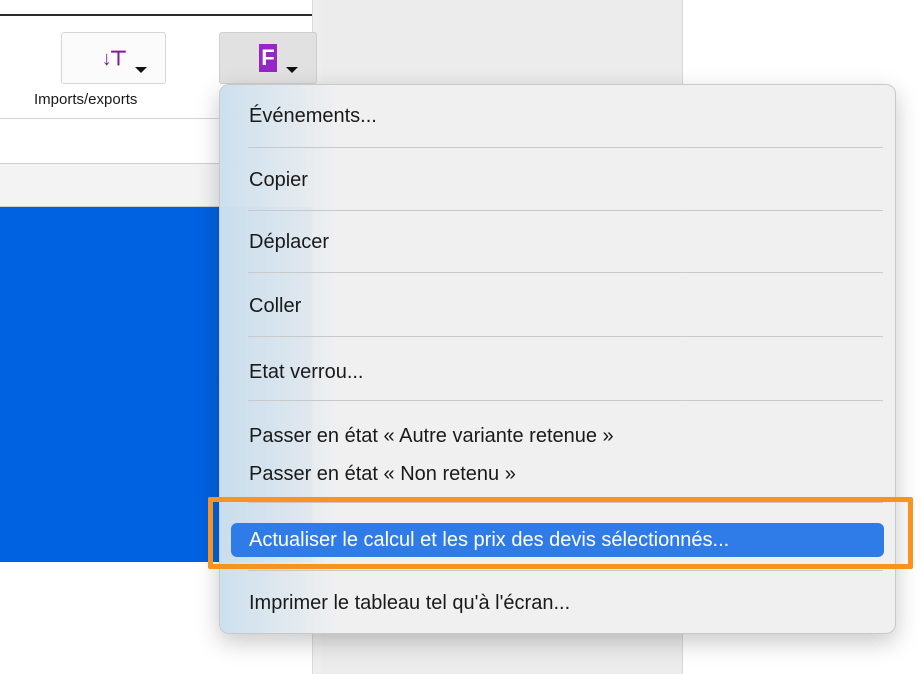  Describe the element at coordinates (557, 306) in the screenshot. I see `menu-item-coller: Coller` at that location.